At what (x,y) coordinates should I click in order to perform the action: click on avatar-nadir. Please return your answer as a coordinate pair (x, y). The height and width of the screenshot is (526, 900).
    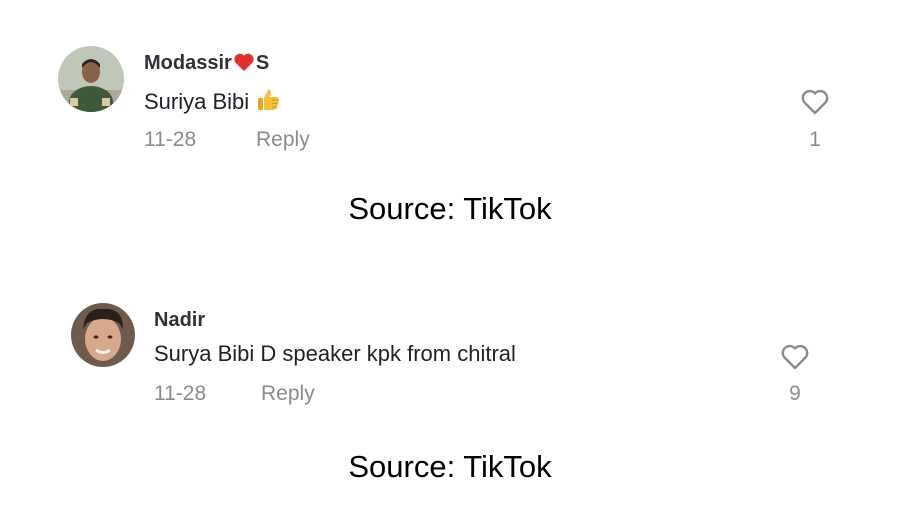
    Looking at the image, I should click on (103, 335).